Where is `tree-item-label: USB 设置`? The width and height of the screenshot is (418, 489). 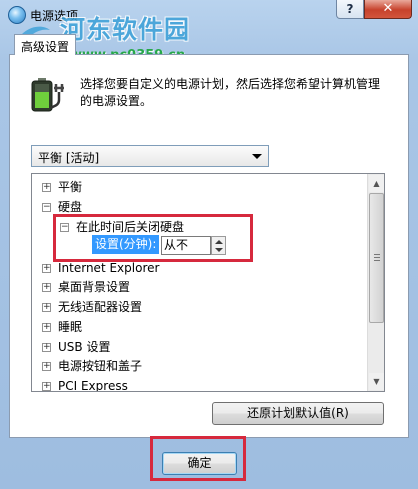 tree-item-label: USB 设置 is located at coordinates (84, 347).